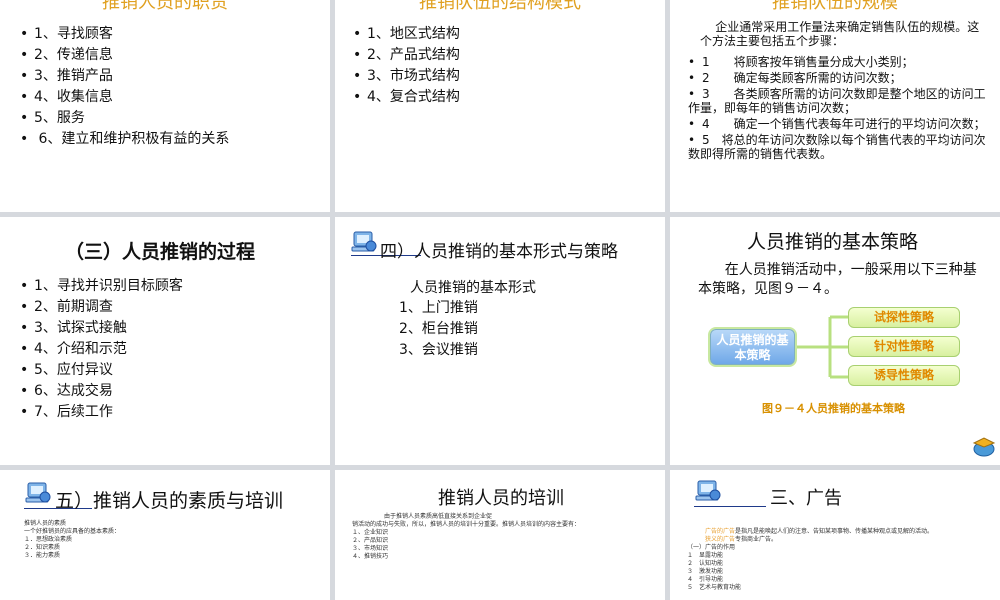 This screenshot has width=1000, height=600. What do you see at coordinates (801, 62) in the screenshot?
I see `list-item: • 1 将顾客按年销售量分成大小类别；` at bounding box center [801, 62].